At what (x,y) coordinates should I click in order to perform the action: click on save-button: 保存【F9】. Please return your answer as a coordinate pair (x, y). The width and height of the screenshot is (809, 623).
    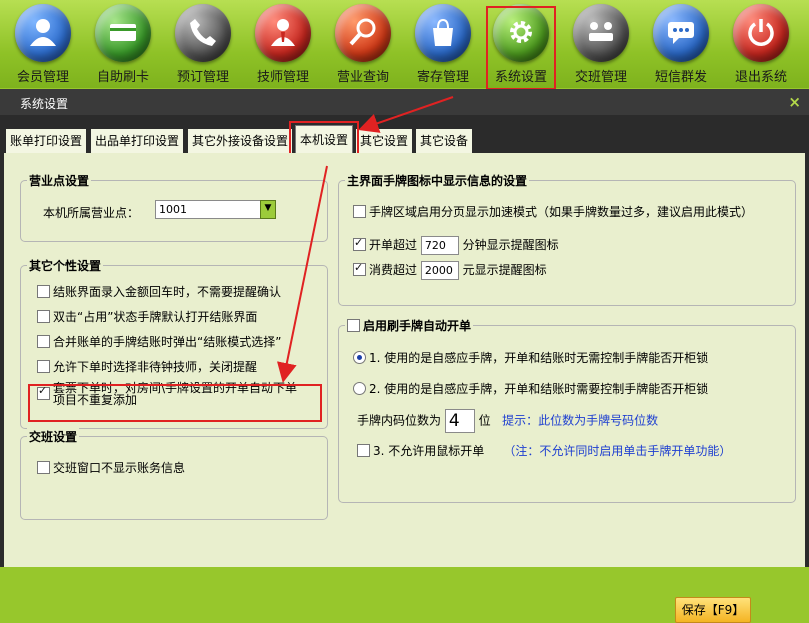
    Looking at the image, I should click on (713, 610).